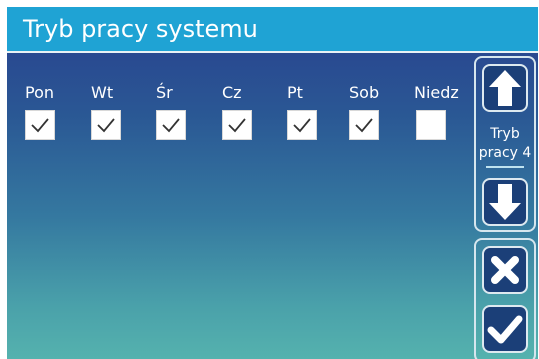 The height and width of the screenshot is (359, 539). Describe the element at coordinates (505, 153) in the screenshot. I see `mode-label-line2: pracy 4` at that location.